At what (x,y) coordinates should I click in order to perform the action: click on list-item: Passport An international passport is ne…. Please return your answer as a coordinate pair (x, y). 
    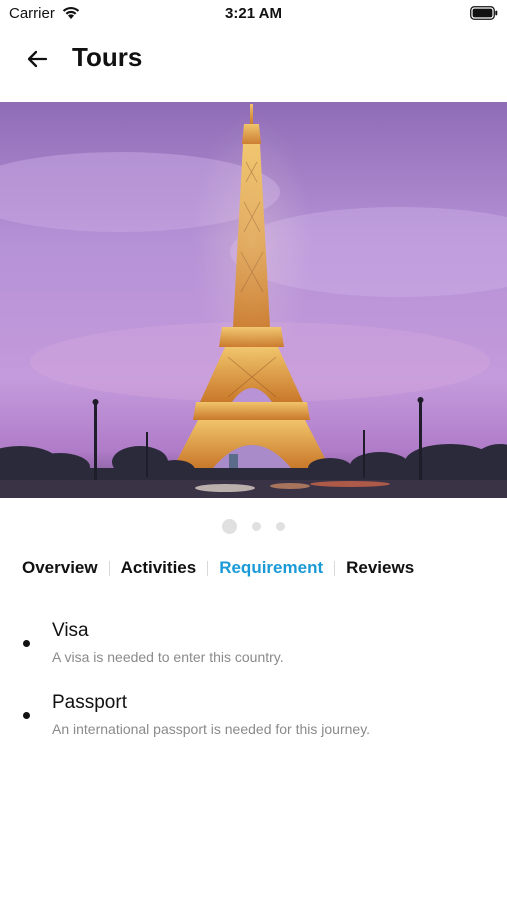
    Looking at the image, I should click on (253, 722).